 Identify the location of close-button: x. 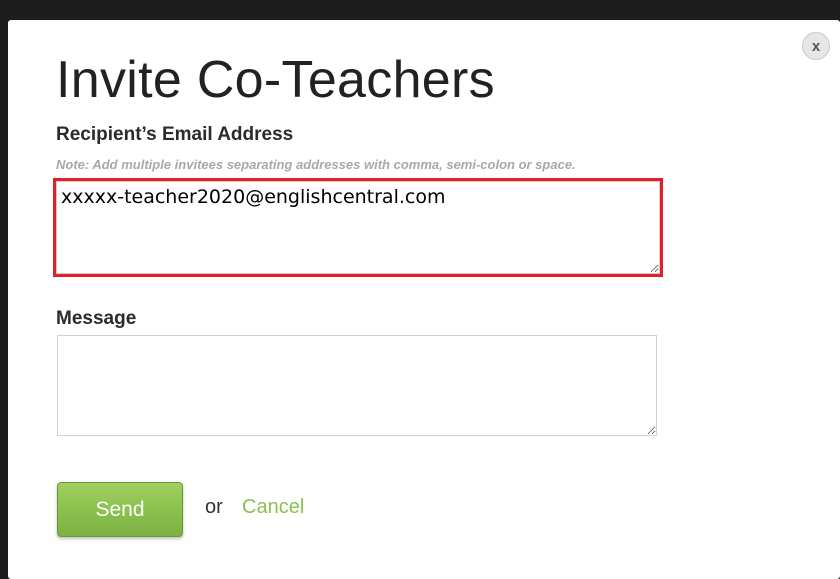
(816, 46).